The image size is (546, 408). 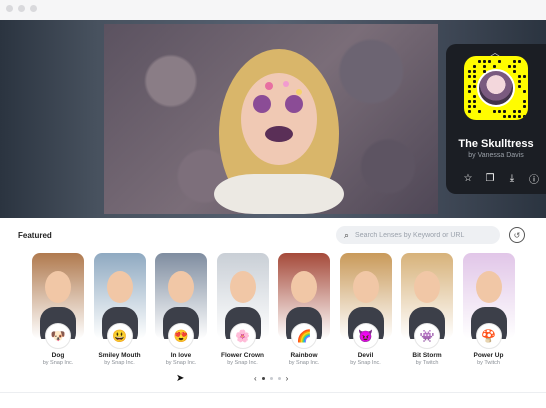 What do you see at coordinates (304, 355) in the screenshot?
I see `lens-name: Rainbow` at bounding box center [304, 355].